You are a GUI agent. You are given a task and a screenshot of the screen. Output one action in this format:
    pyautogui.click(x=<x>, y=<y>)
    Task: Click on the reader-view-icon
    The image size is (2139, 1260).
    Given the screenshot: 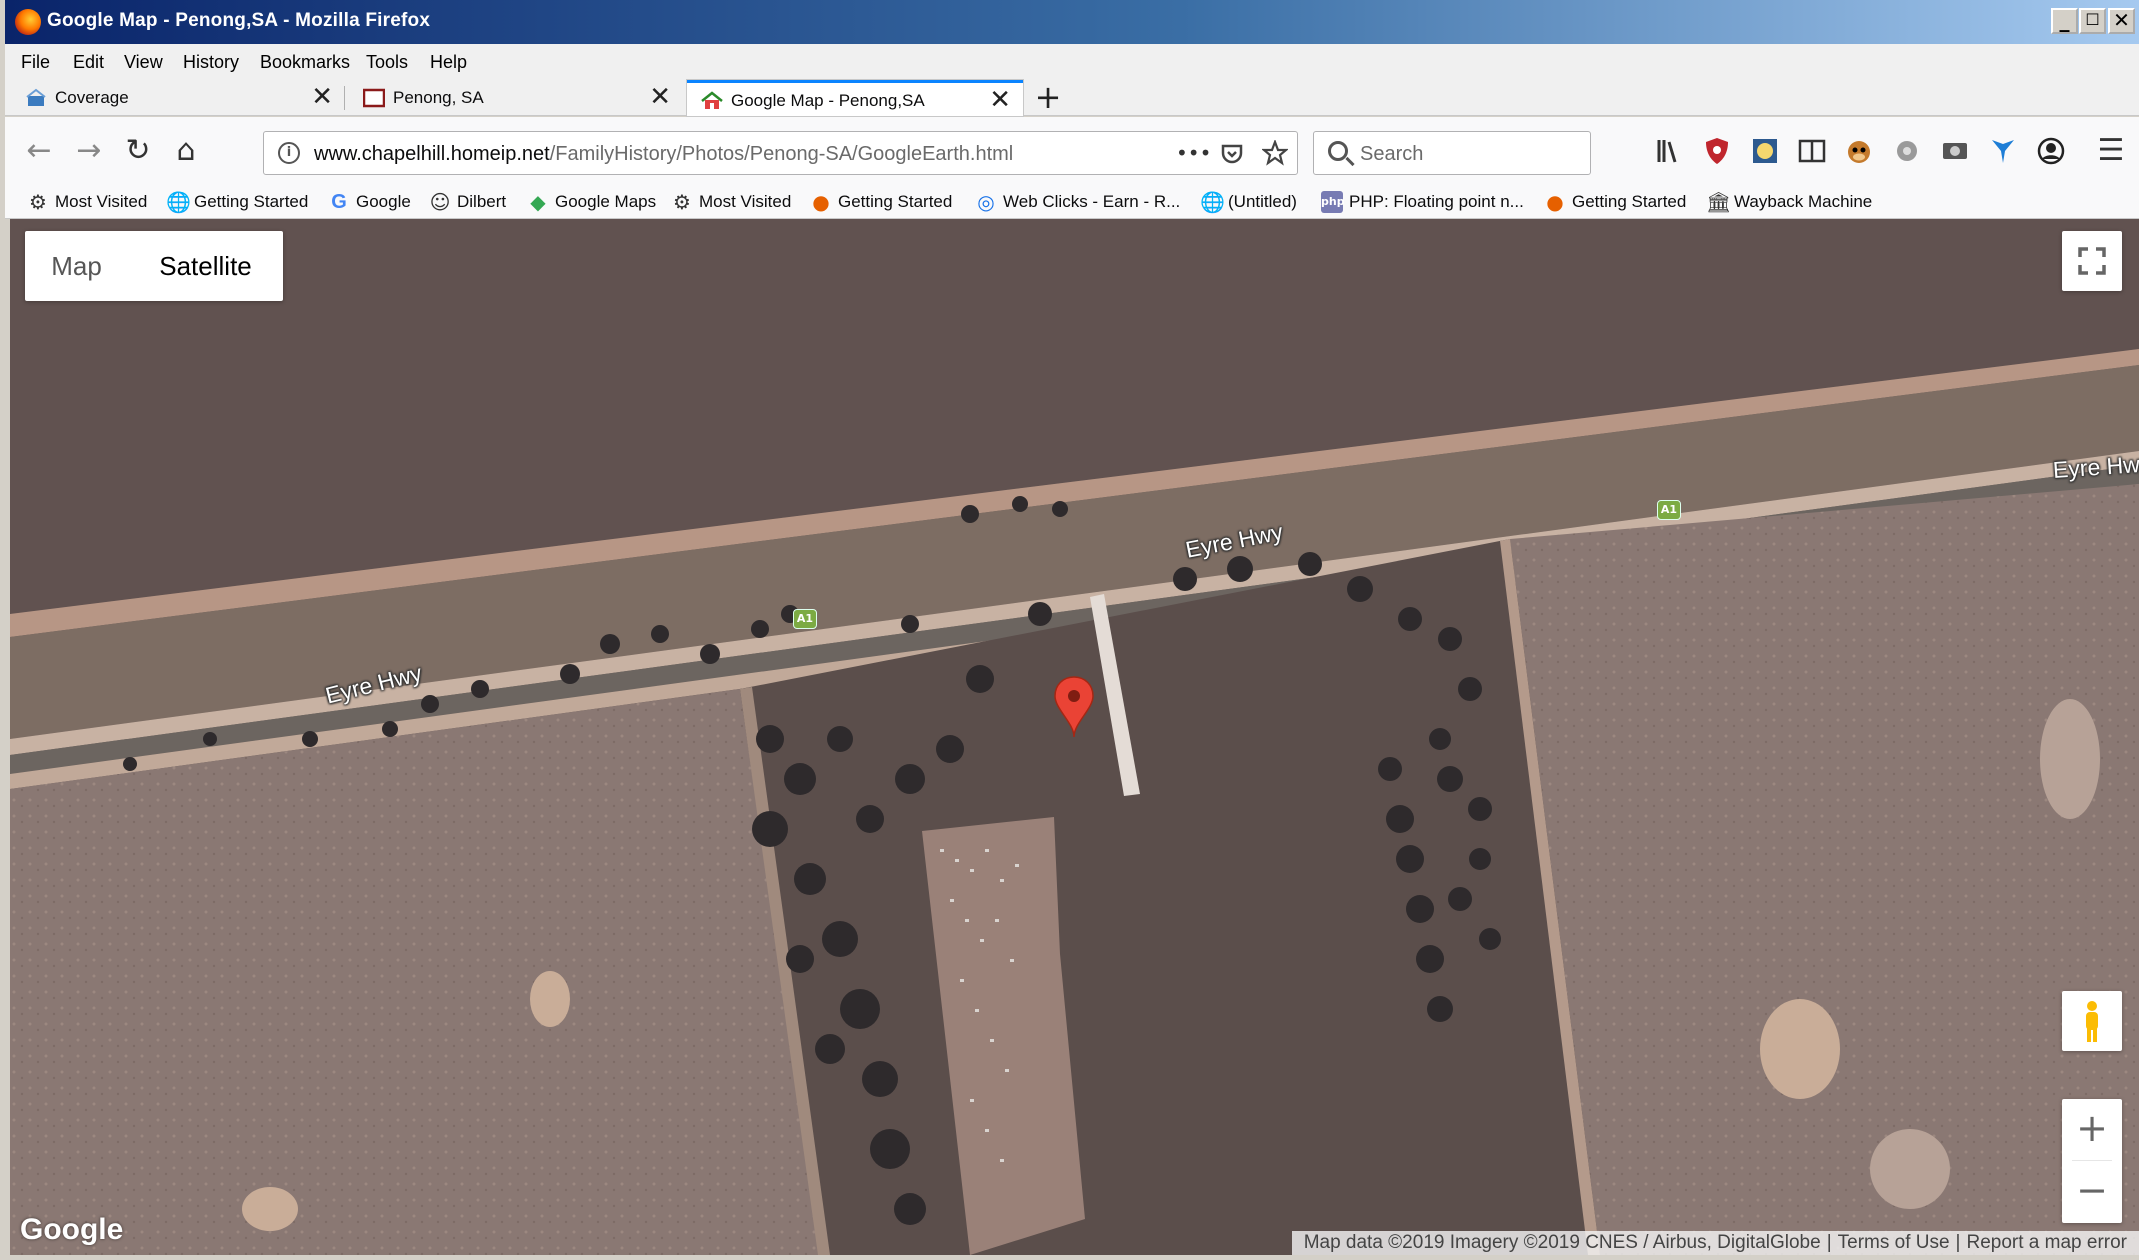 What is the action you would take?
    pyautogui.click(x=1812, y=151)
    